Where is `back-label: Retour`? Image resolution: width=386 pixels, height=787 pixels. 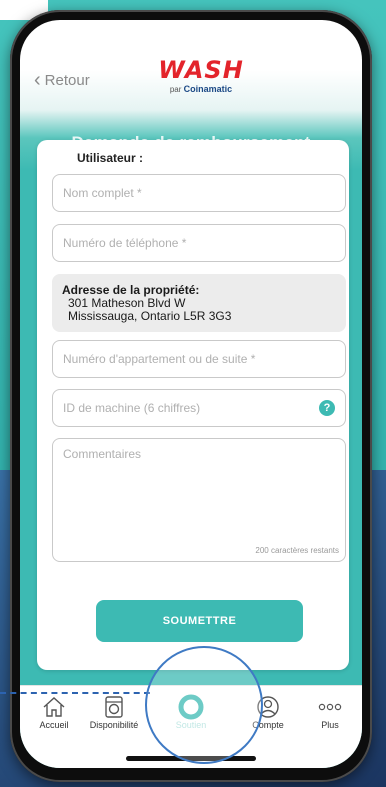 back-label: Retour is located at coordinates (67, 80).